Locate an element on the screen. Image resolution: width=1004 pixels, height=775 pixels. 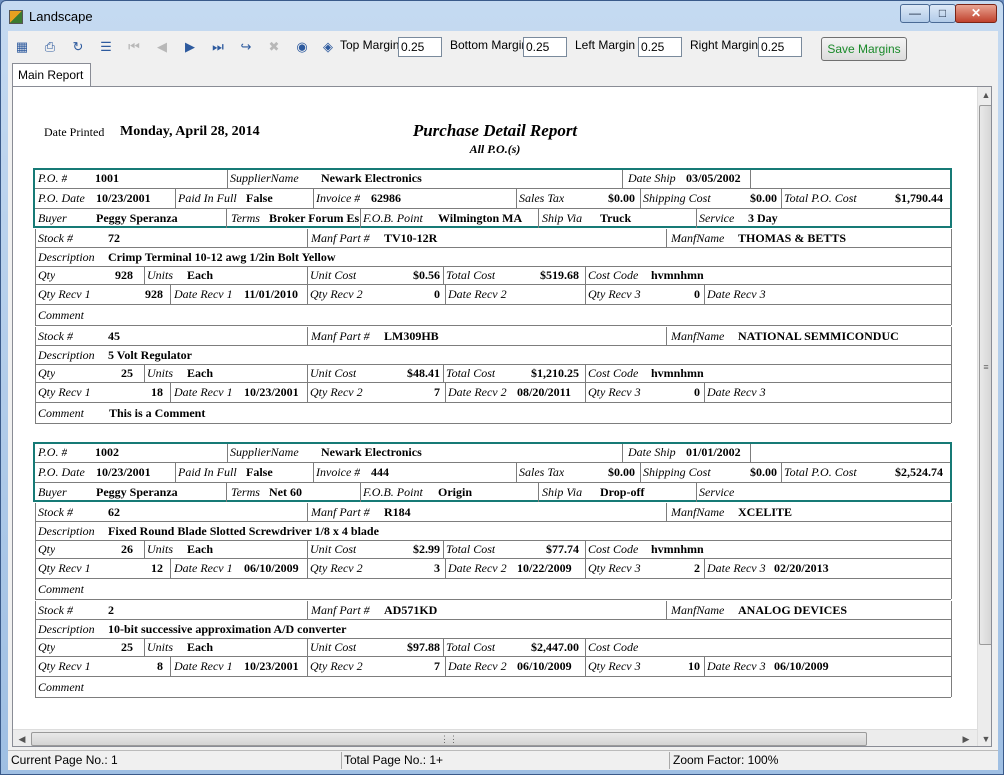
export-icon: ▦ is located at coordinates (22, 47).